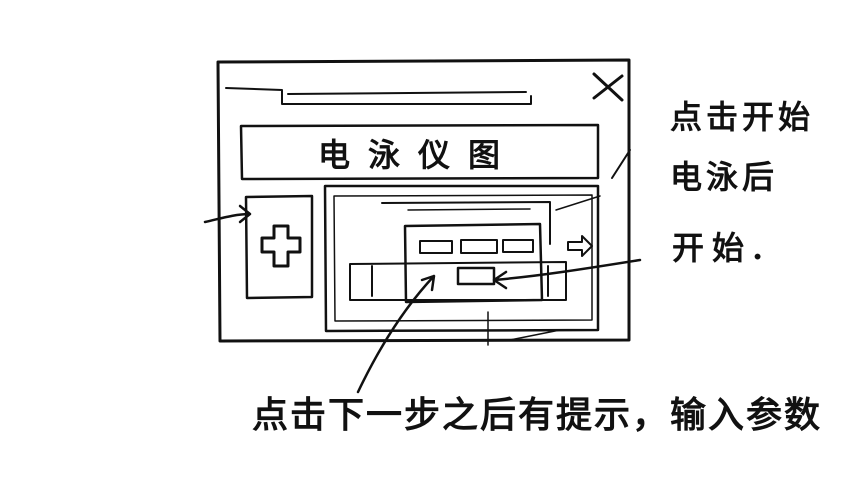 This screenshot has width=849, height=481. What do you see at coordinates (580, 246) in the screenshot?
I see `arrow-right-icon` at bounding box center [580, 246].